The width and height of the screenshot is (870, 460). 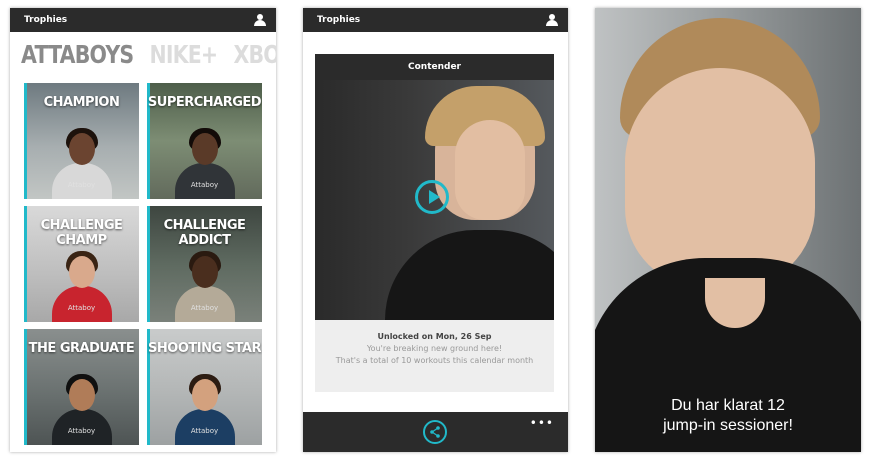 I want to click on share-icon, so click(x=435, y=432).